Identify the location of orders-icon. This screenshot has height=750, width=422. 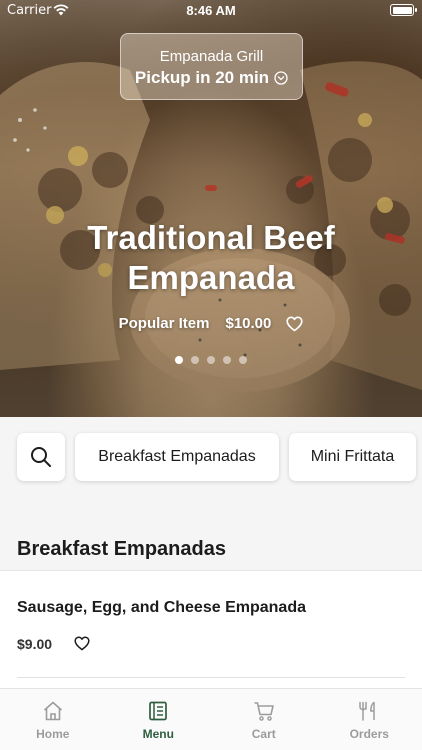
(367, 711).